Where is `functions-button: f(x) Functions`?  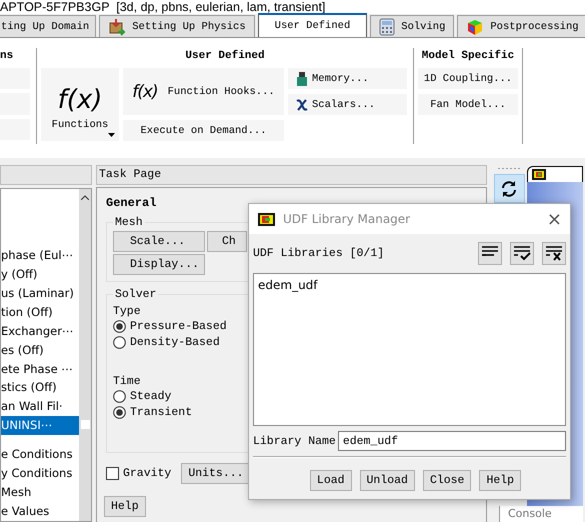
functions-button: f(x) Functions is located at coordinates (80, 104).